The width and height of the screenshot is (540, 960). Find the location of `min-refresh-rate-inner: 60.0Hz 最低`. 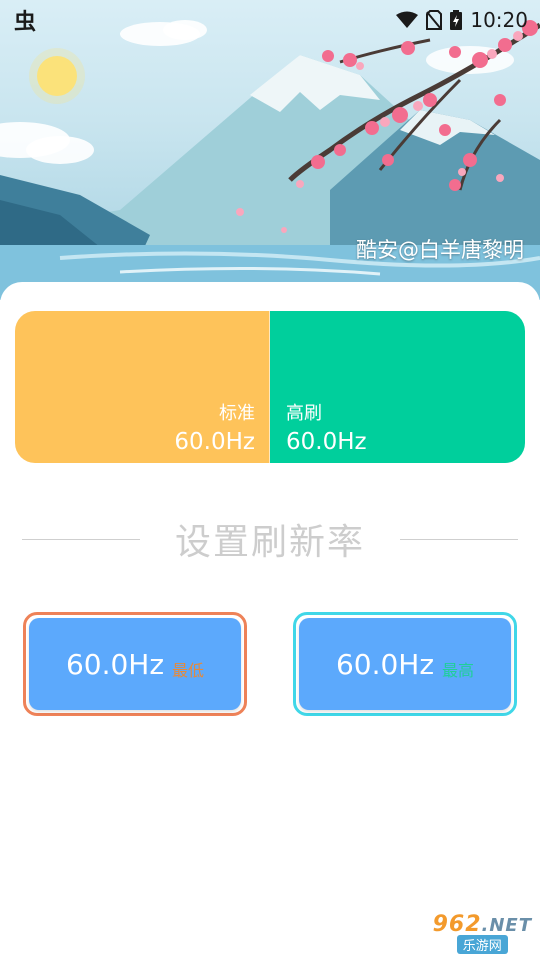

min-refresh-rate-inner: 60.0Hz 最低 is located at coordinates (135, 664).